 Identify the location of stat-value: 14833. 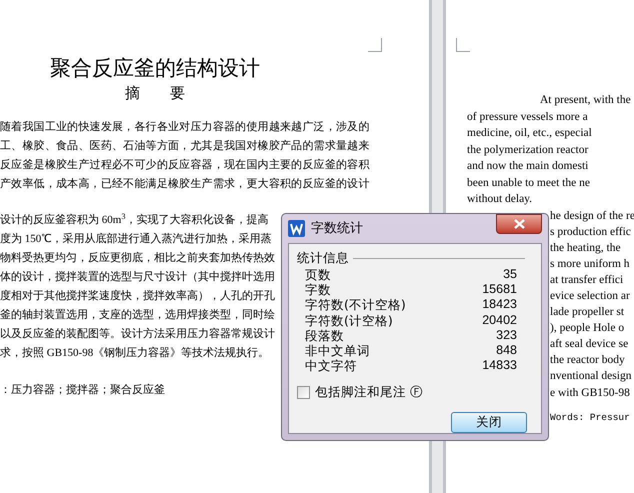
(499, 366).